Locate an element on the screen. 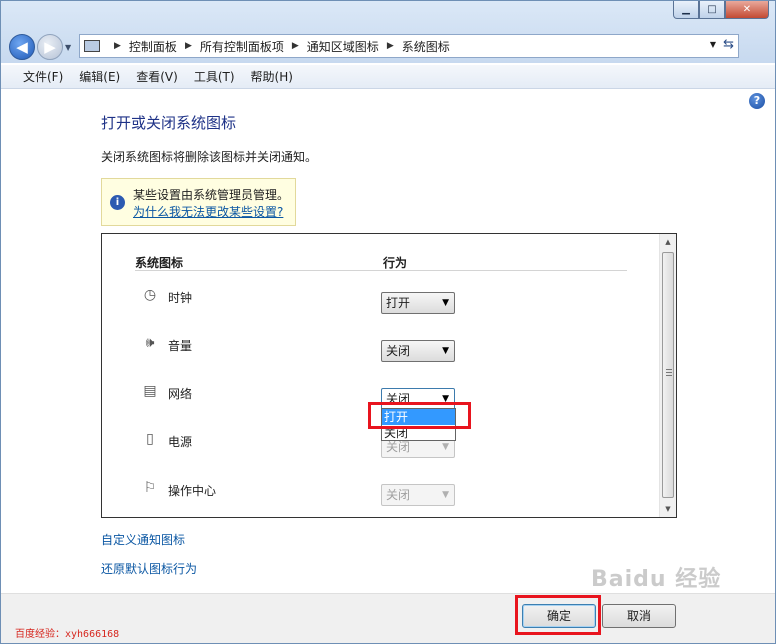 The image size is (776, 644). header-divider is located at coordinates (381, 270).